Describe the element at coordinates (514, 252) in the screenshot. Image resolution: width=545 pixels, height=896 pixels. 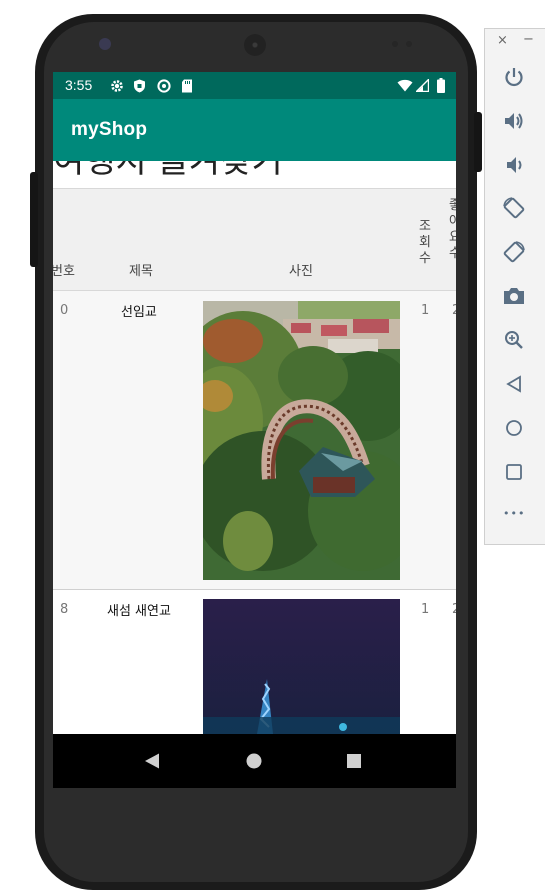
I see `rotate-right-icon` at that location.